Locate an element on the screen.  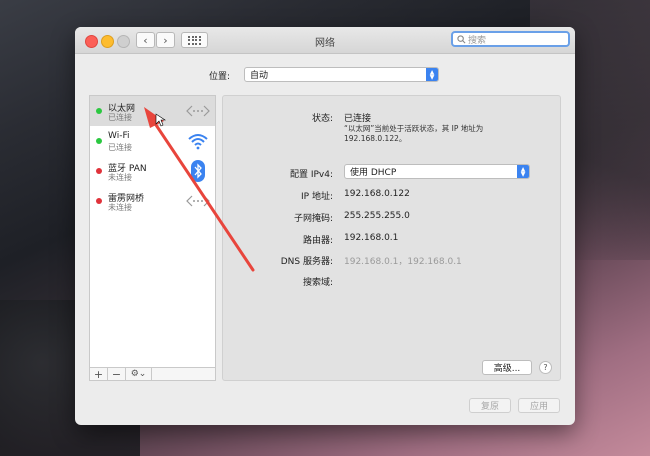
location-select: 自动 ▲ ▼ is located at coordinates (341, 74).